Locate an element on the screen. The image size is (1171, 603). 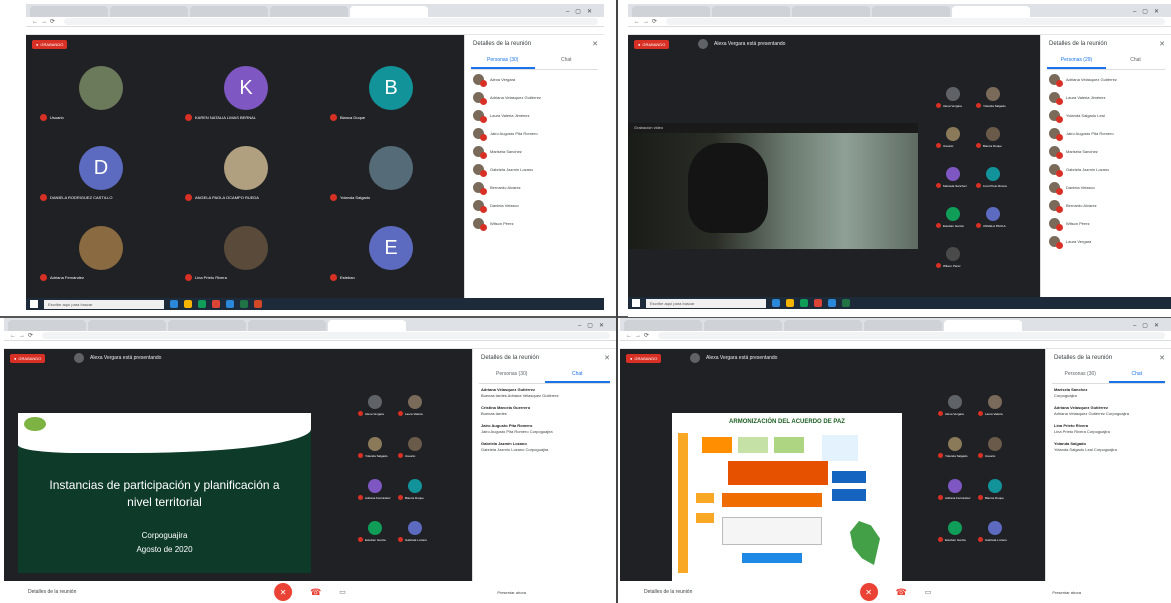
powerpoint-icon is located at coordinates (258, 304).